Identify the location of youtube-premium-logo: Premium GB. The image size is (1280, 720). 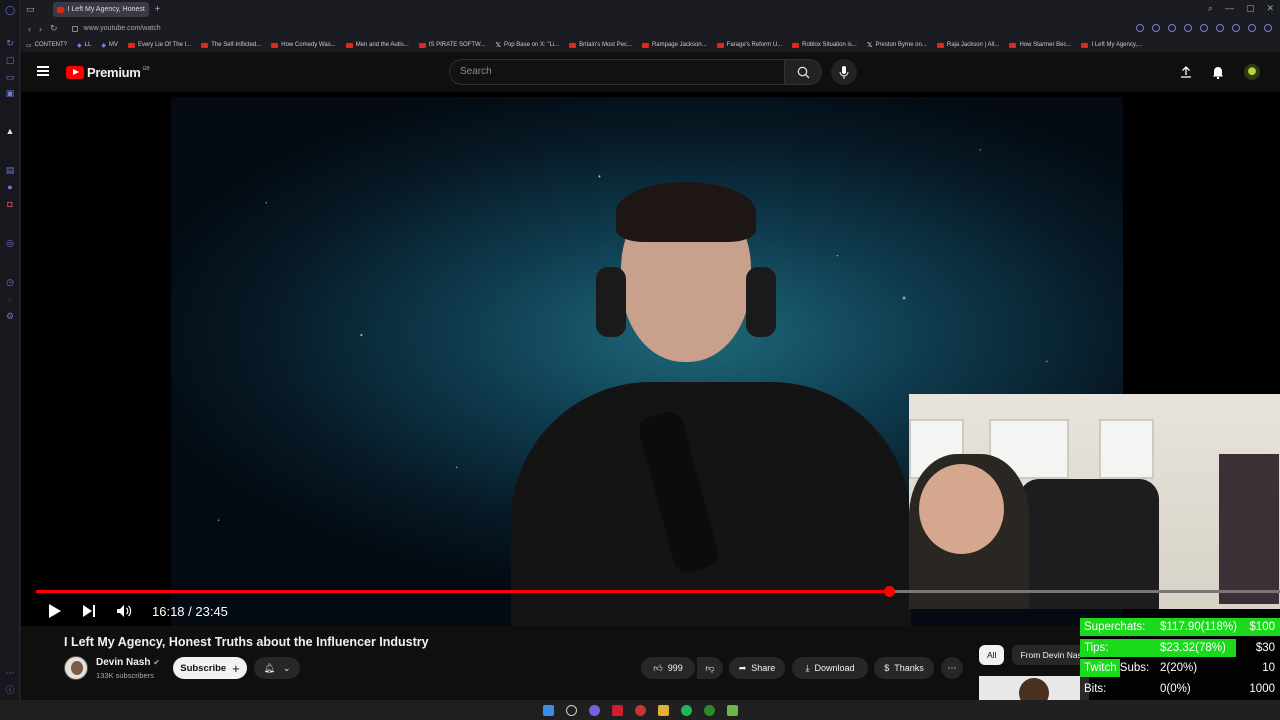
(108, 72).